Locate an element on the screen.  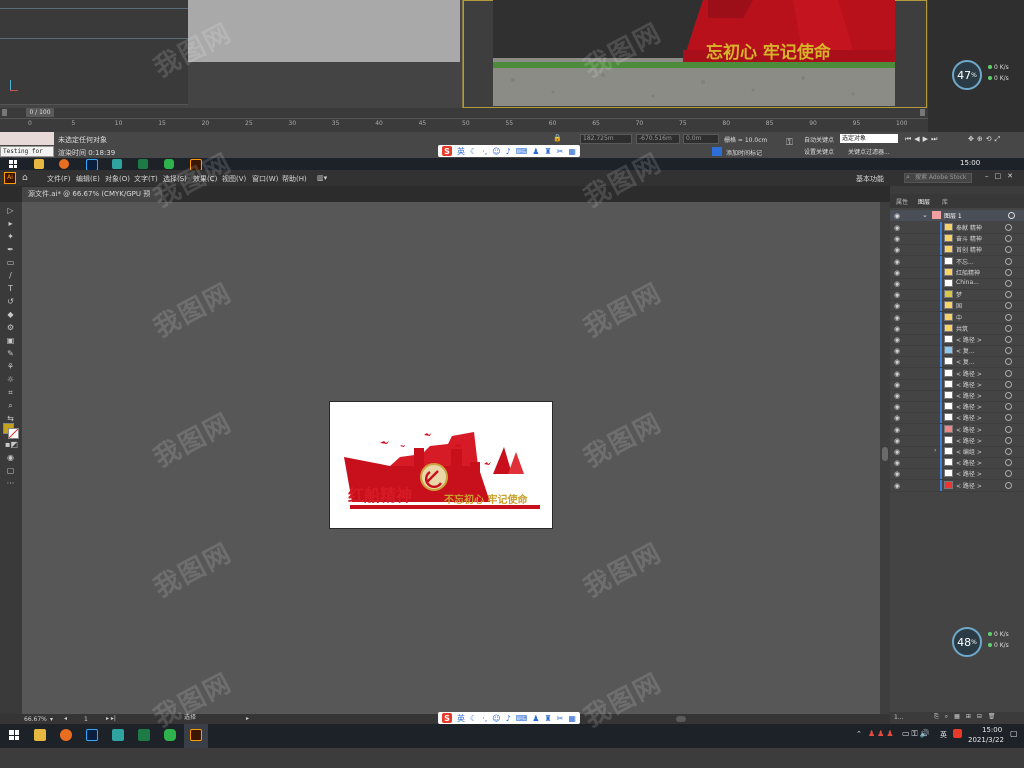
layer-row-label: 国 is located at coordinates (959, 305).